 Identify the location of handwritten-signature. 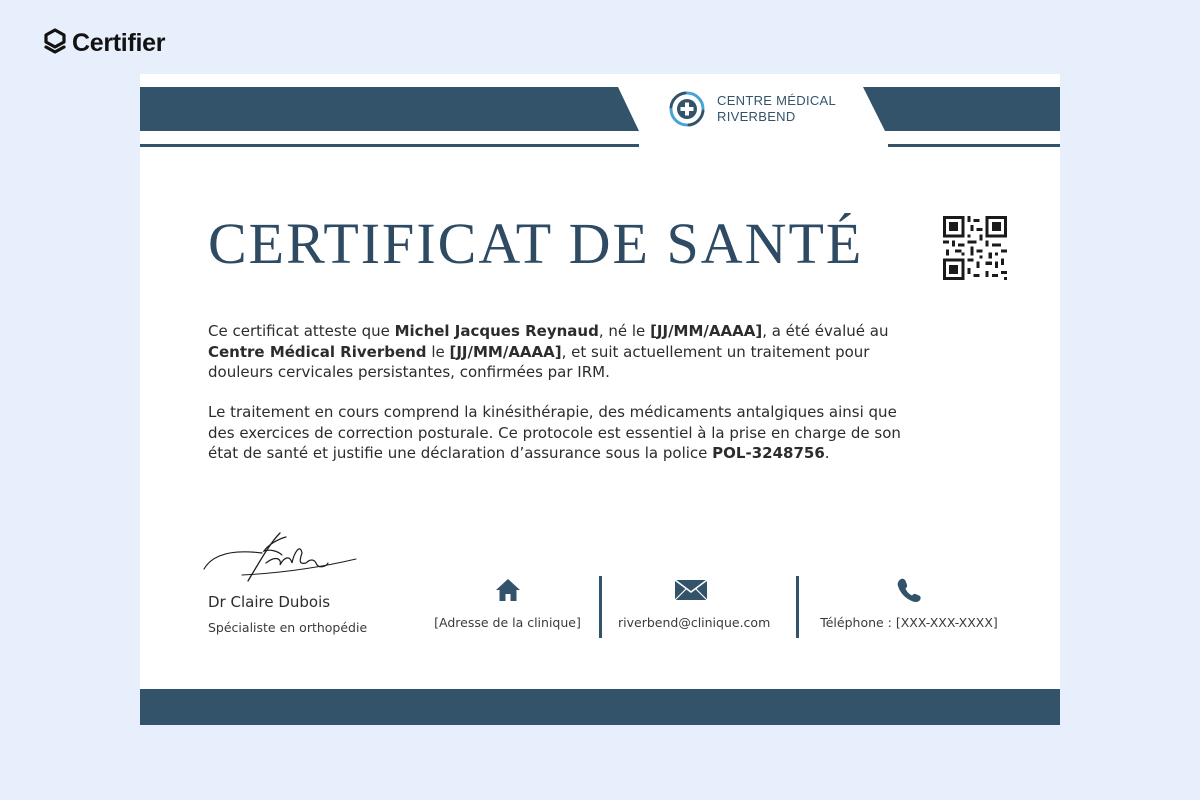
(280, 557).